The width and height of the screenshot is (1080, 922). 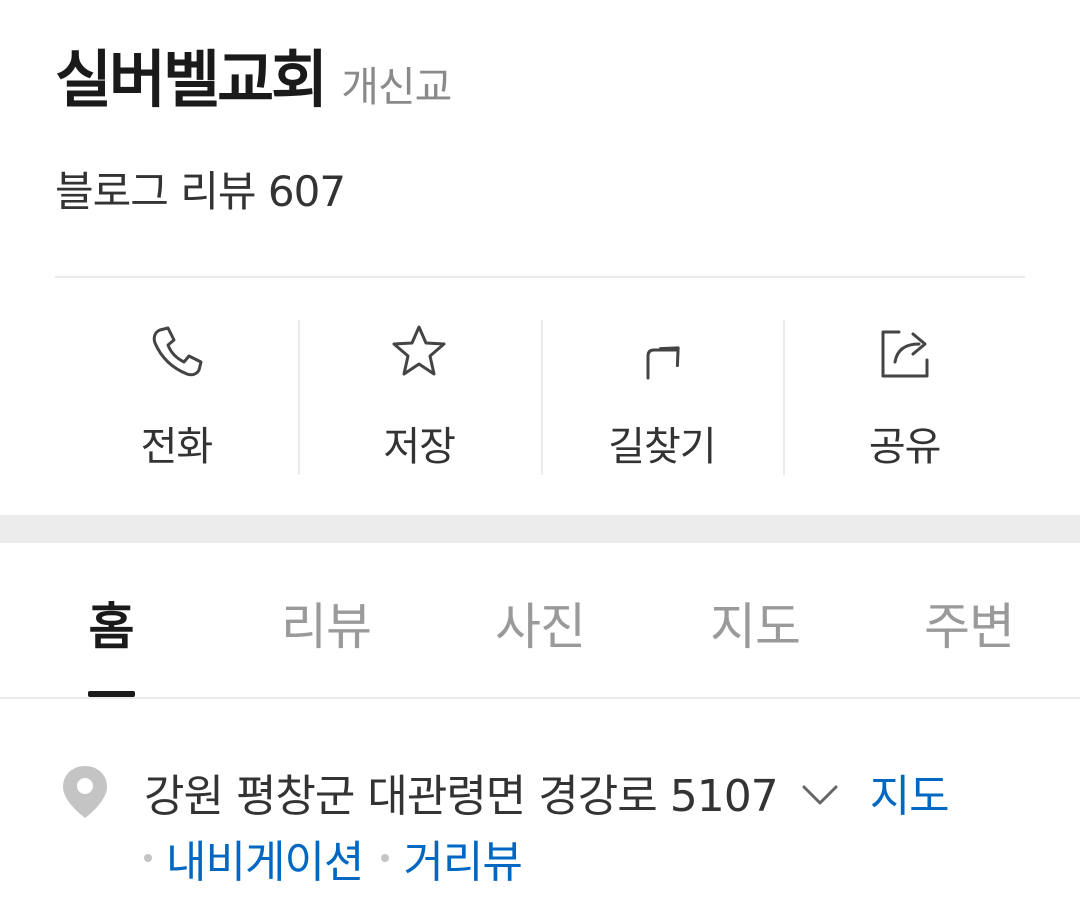 I want to click on review-count: 607, so click(x=306, y=191).